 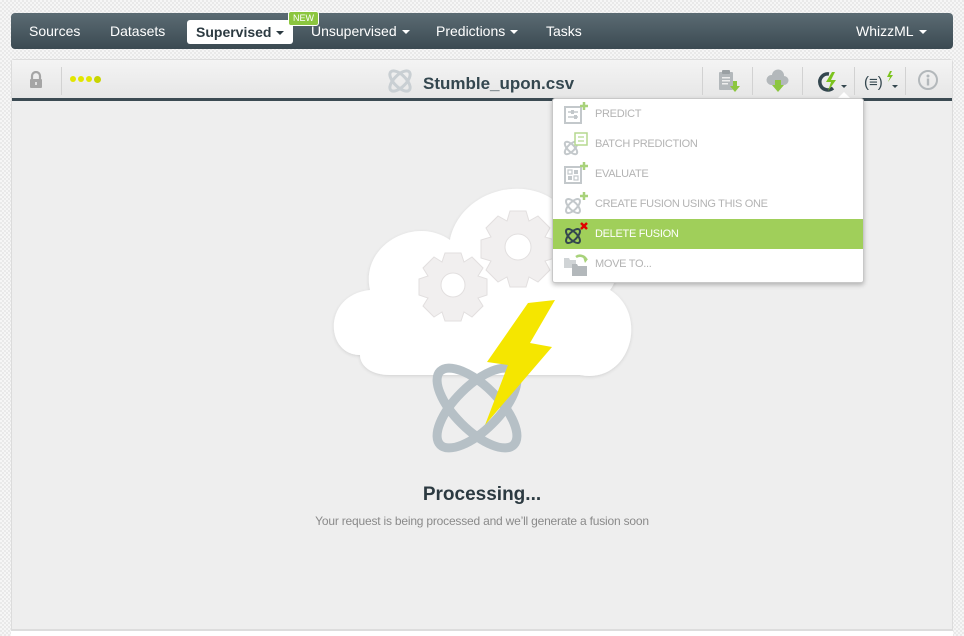 I want to click on nav-predictions: Predictions, so click(x=477, y=31).